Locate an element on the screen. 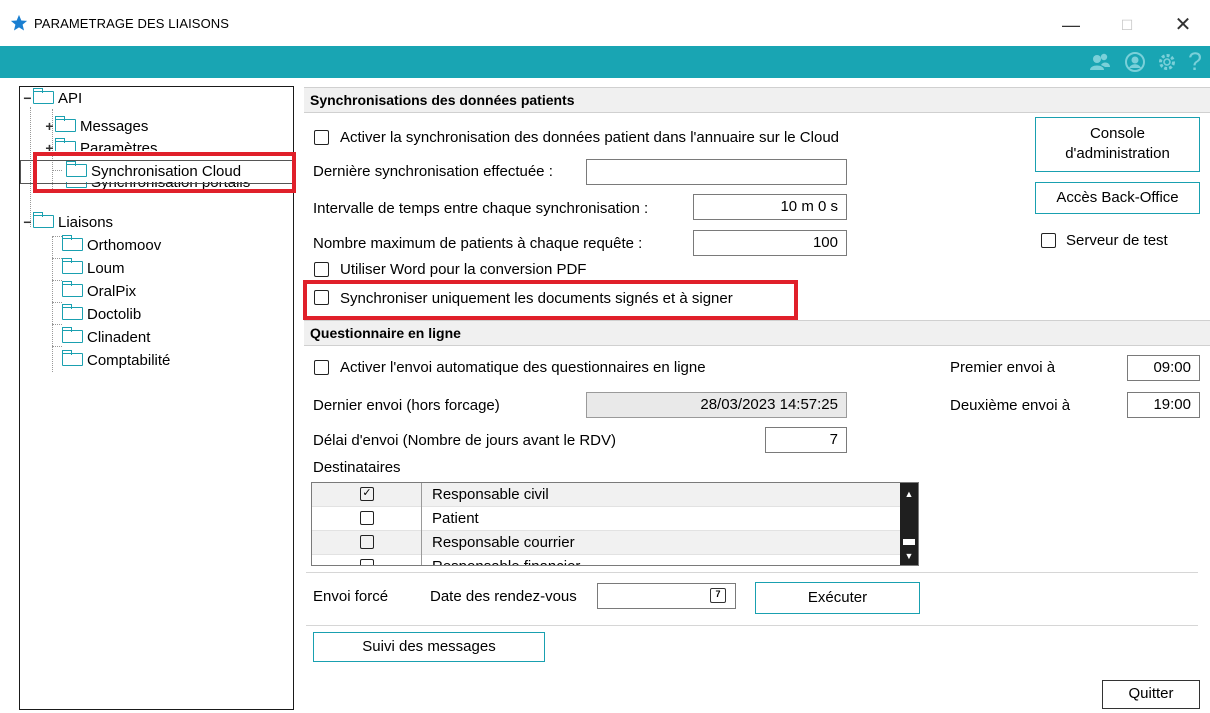  recipients-label: Destinataires is located at coordinates (357, 467).